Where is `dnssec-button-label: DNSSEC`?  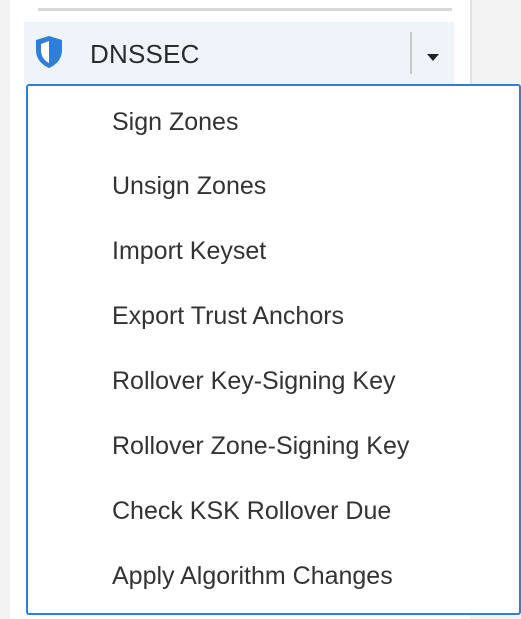
dnssec-button-label: DNSSEC is located at coordinates (145, 54).